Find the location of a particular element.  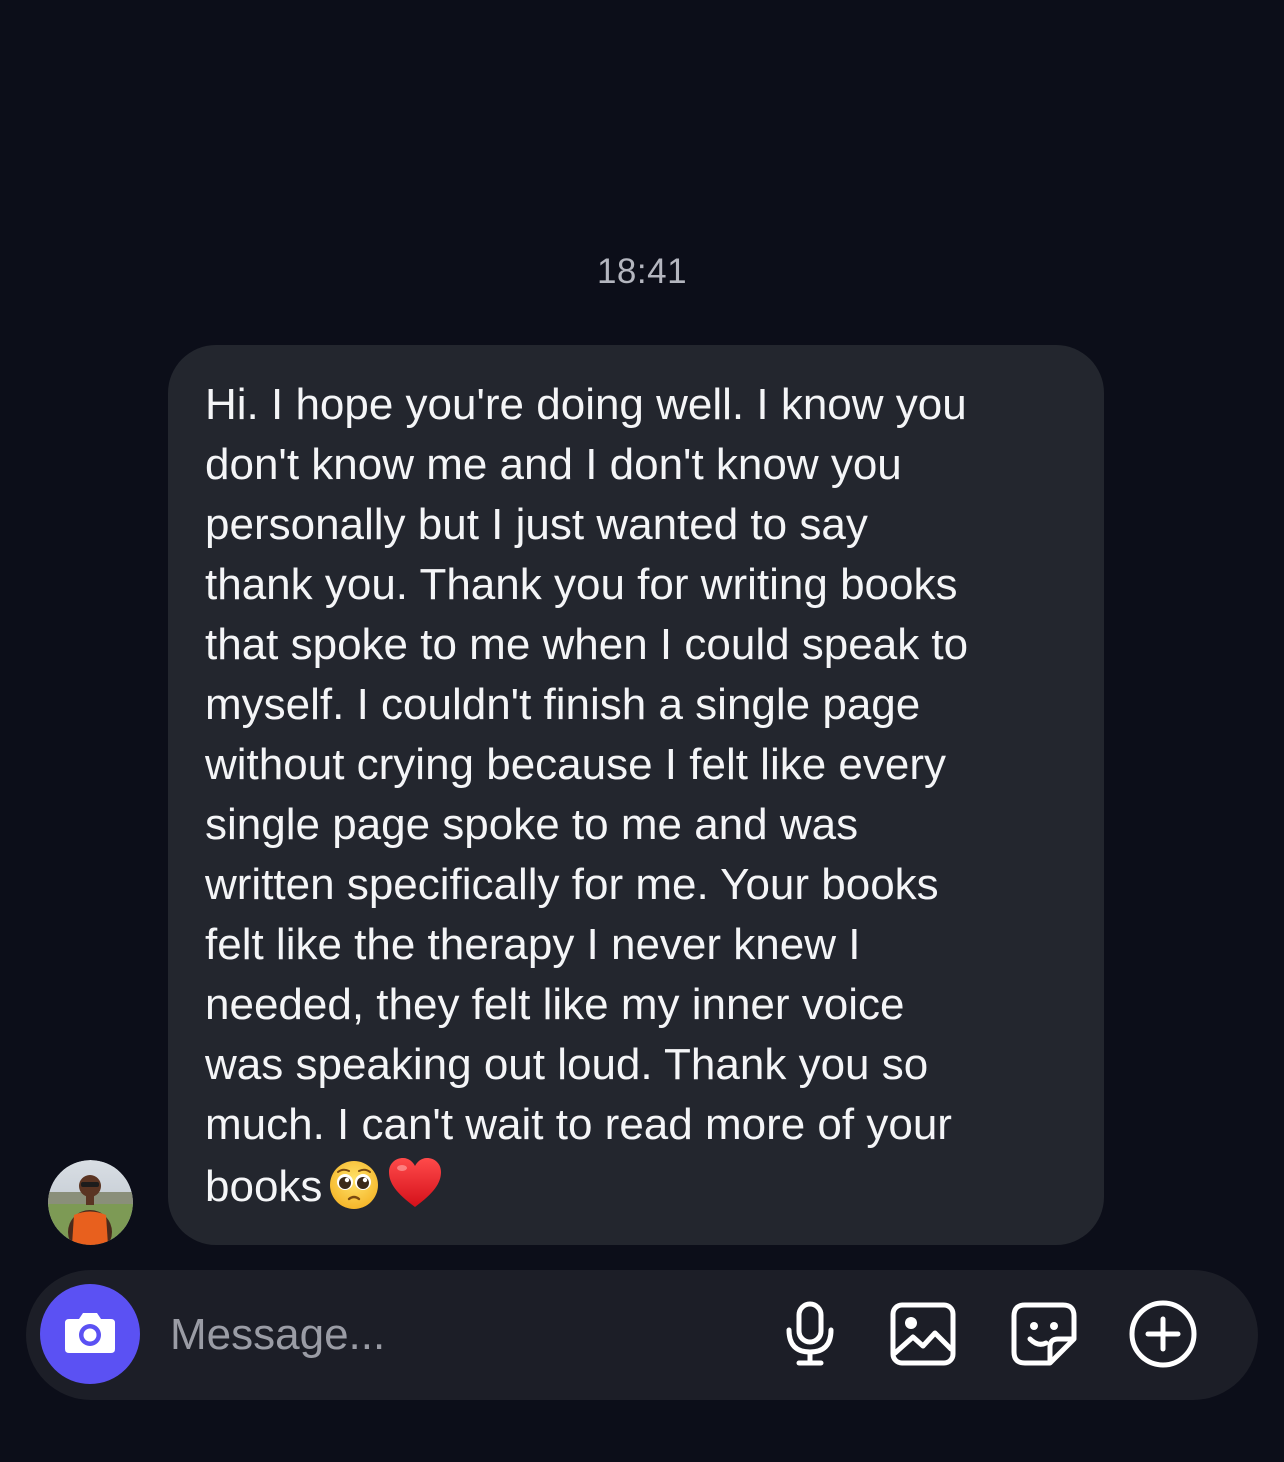

message-timestamp: 18:41 is located at coordinates (642, 271).